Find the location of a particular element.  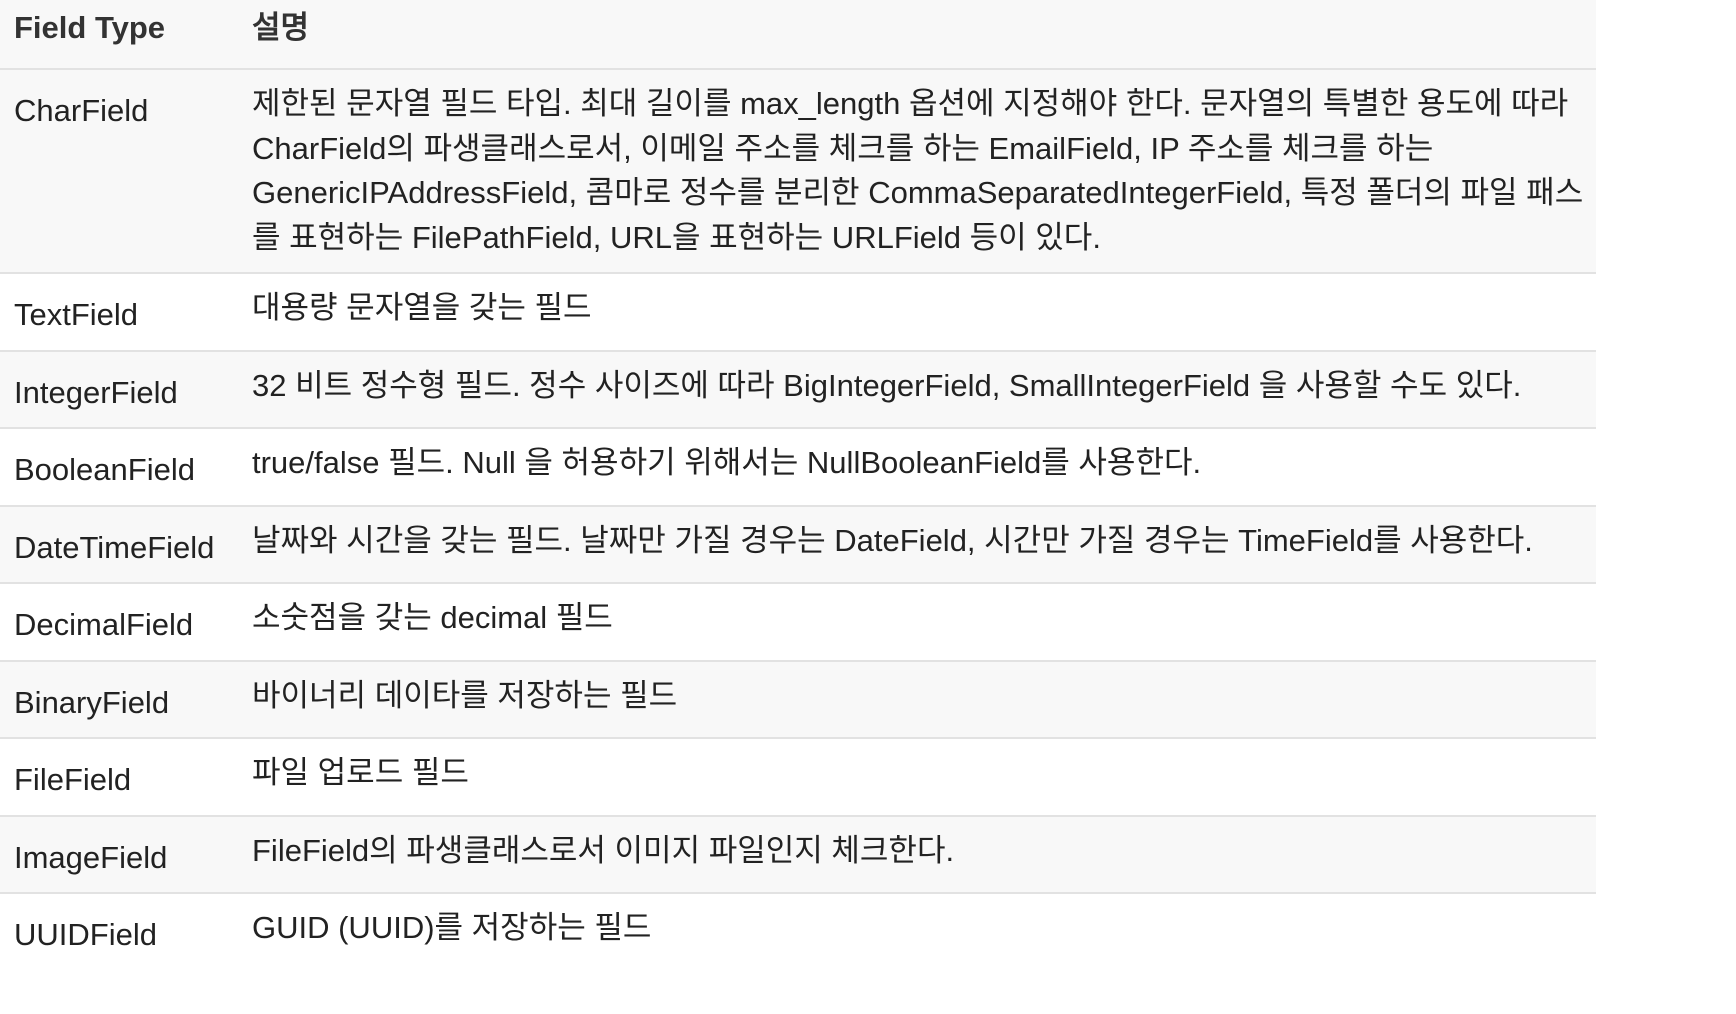

table-row: TextField 대용량 문자열을 갖는 필드 is located at coordinates (798, 312).